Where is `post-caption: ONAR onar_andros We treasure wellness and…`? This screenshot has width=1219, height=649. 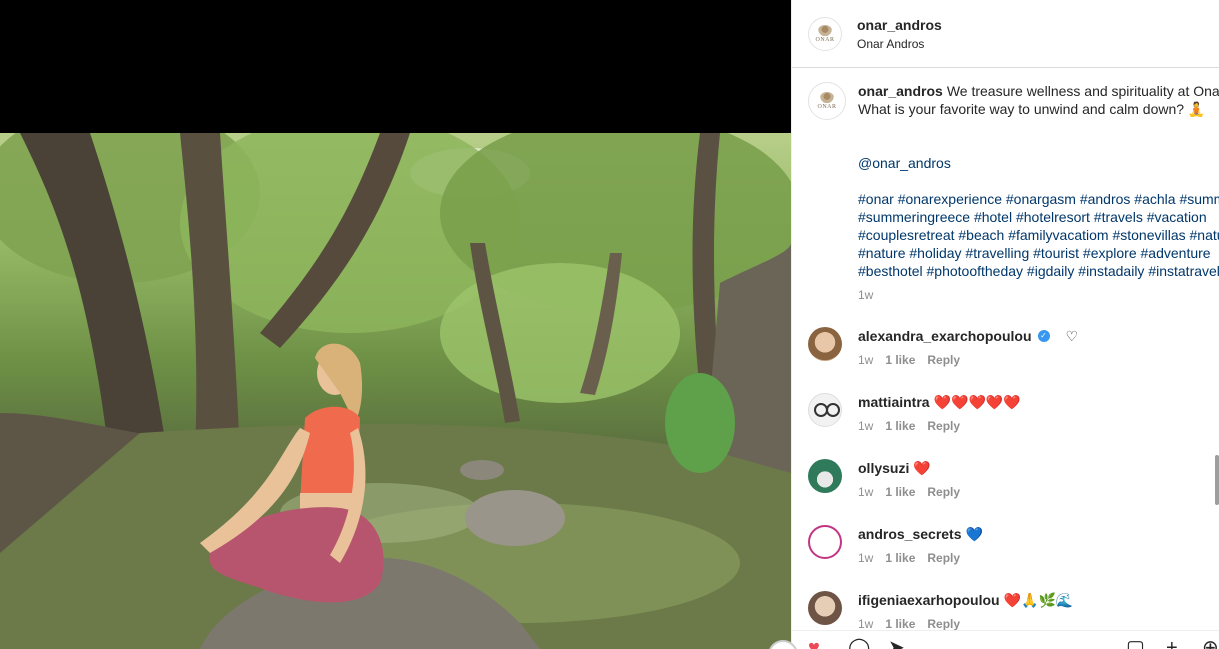
post-caption: ONAR onar_andros We treasure wellness and… is located at coordinates (1013, 193).